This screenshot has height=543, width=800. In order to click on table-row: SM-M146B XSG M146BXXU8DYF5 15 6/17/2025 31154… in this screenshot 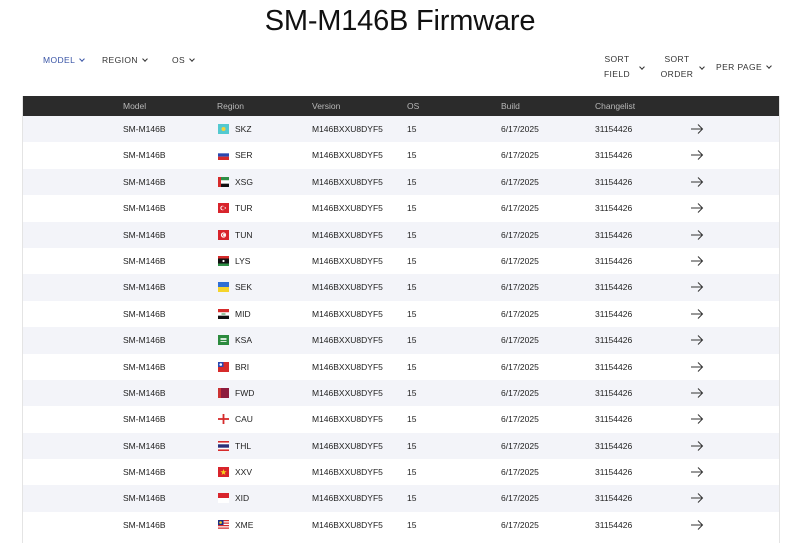, I will do `click(401, 182)`.